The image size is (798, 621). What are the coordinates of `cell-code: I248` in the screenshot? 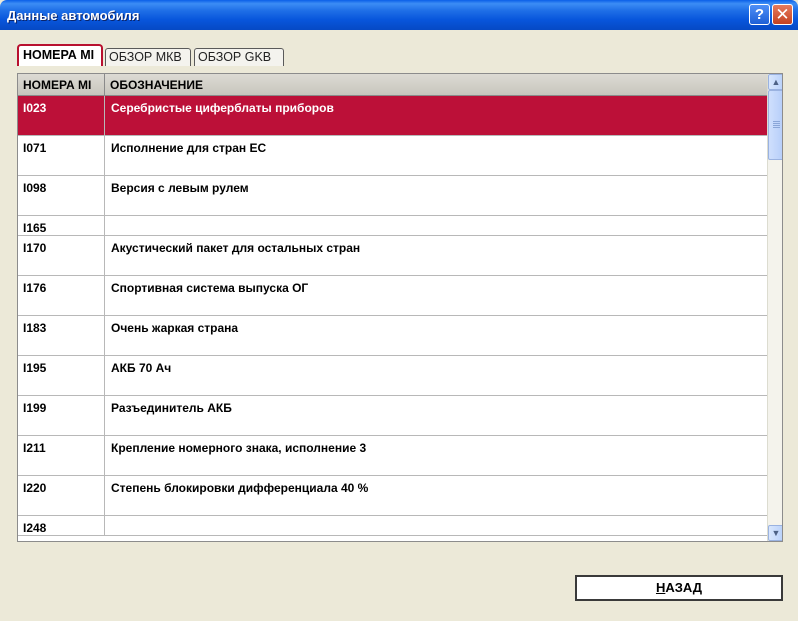 It's located at (61, 525).